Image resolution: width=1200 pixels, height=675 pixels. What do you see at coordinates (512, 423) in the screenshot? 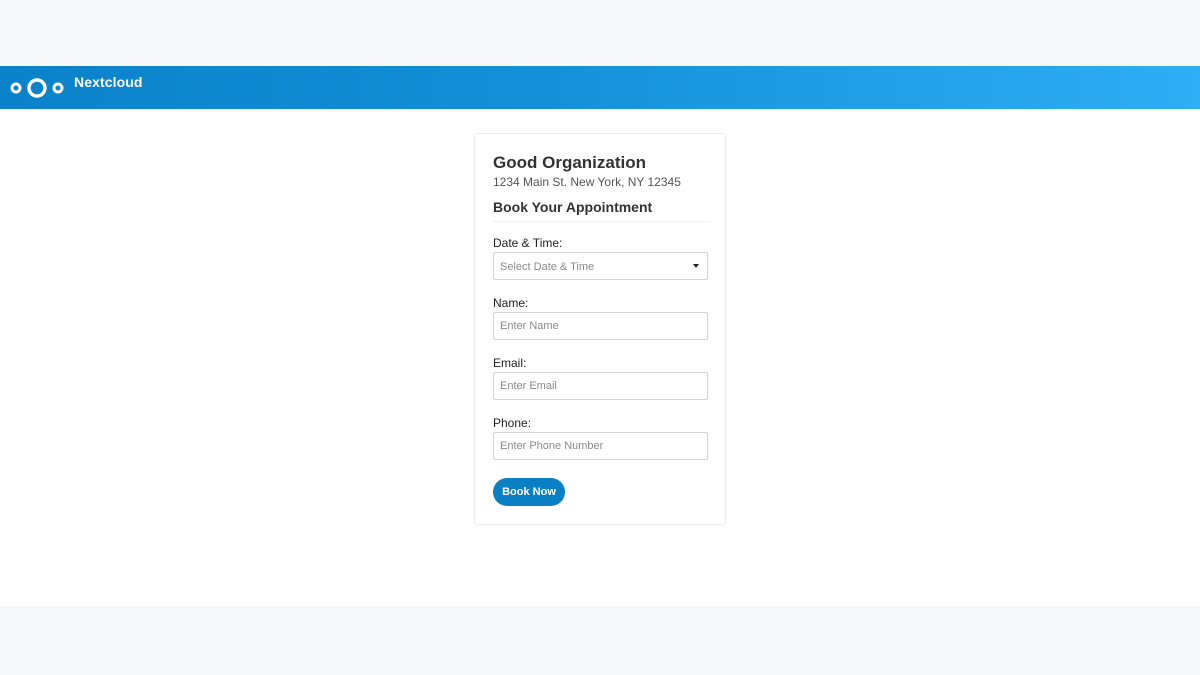
I see `phone-label: Phone:` at bounding box center [512, 423].